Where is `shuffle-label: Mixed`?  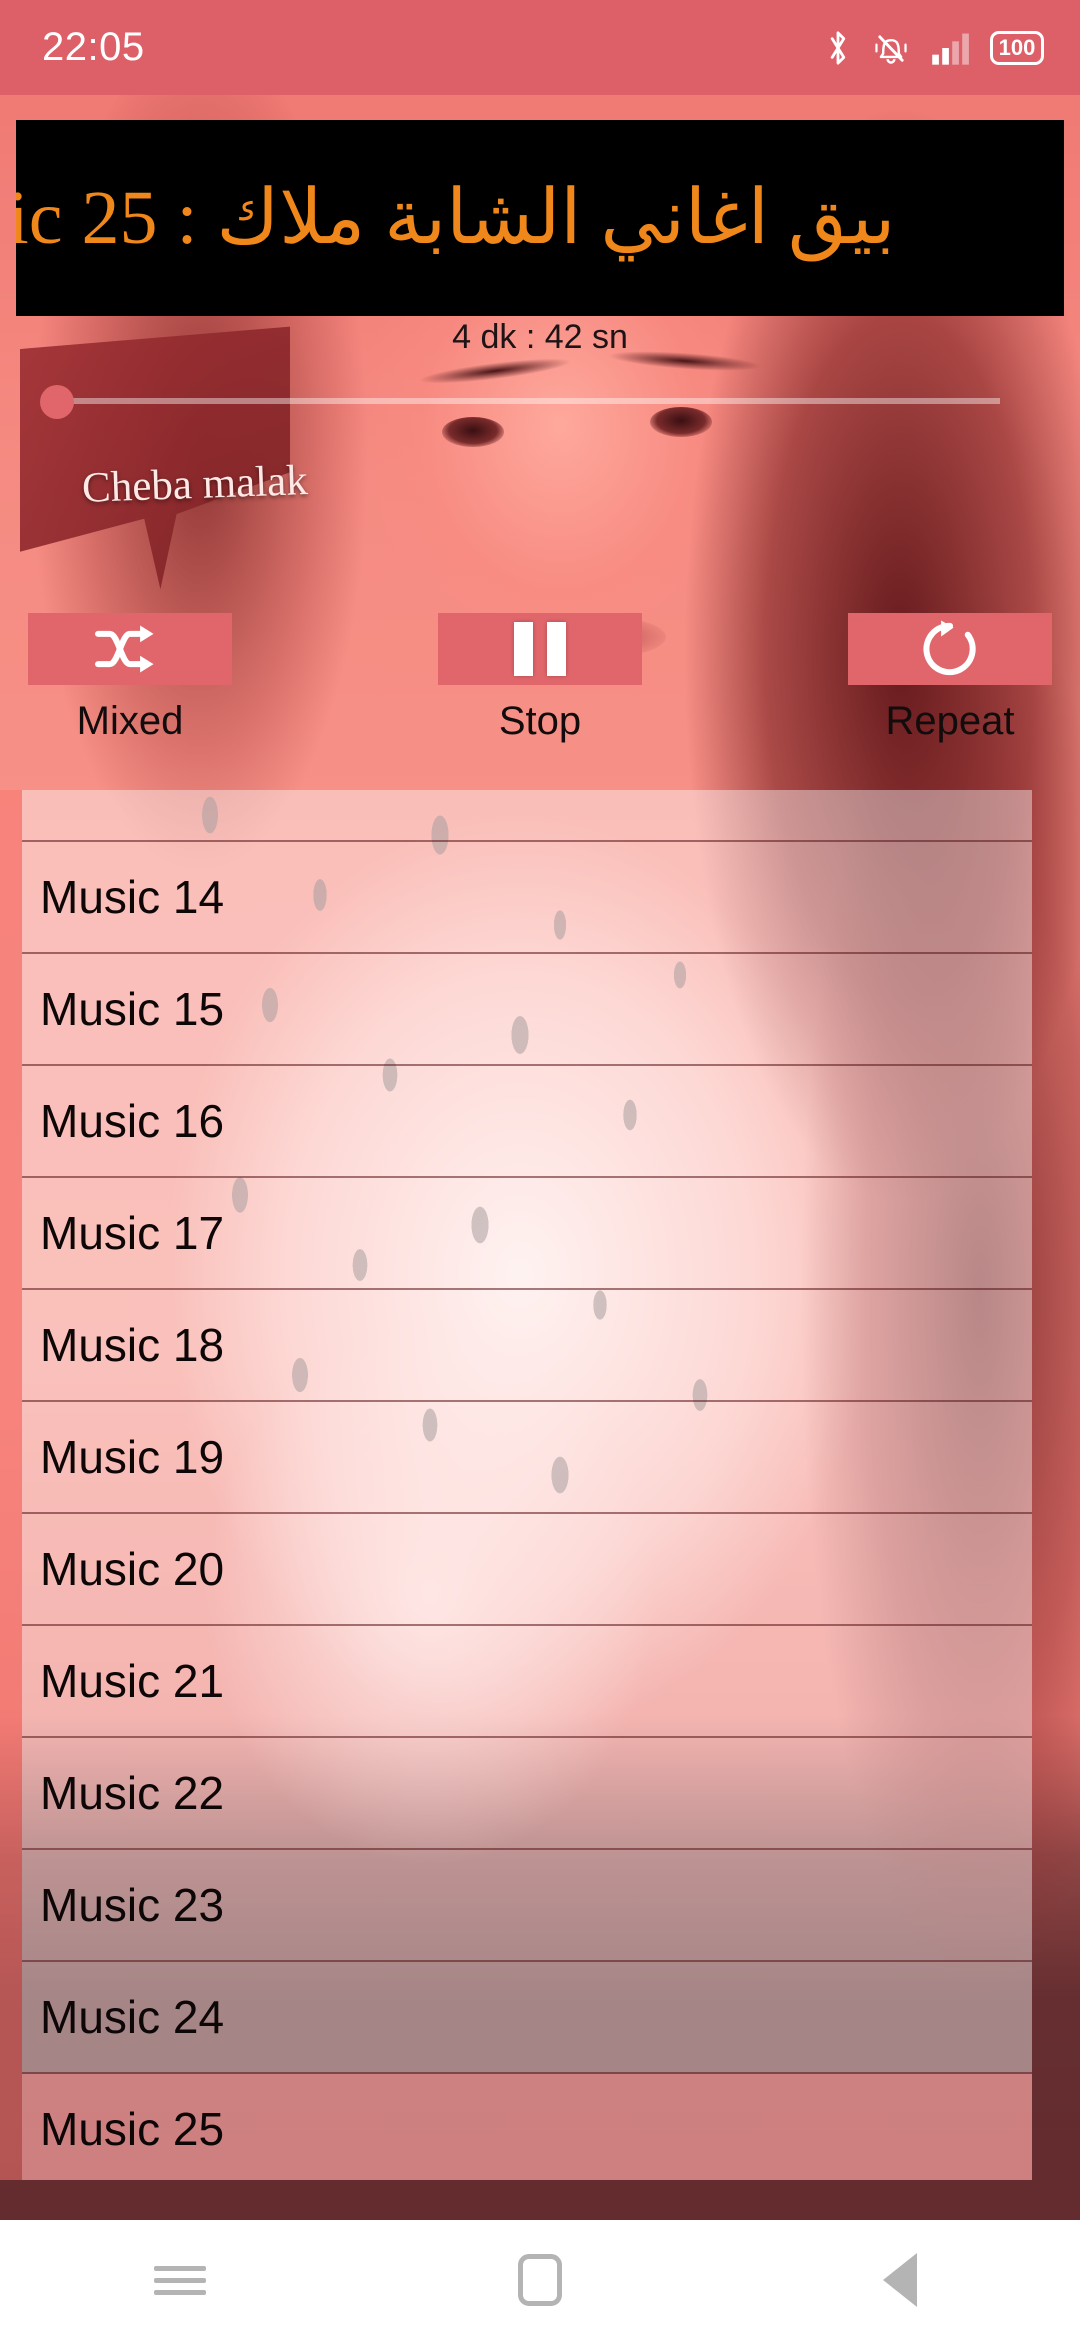 shuffle-label: Mixed is located at coordinates (130, 721).